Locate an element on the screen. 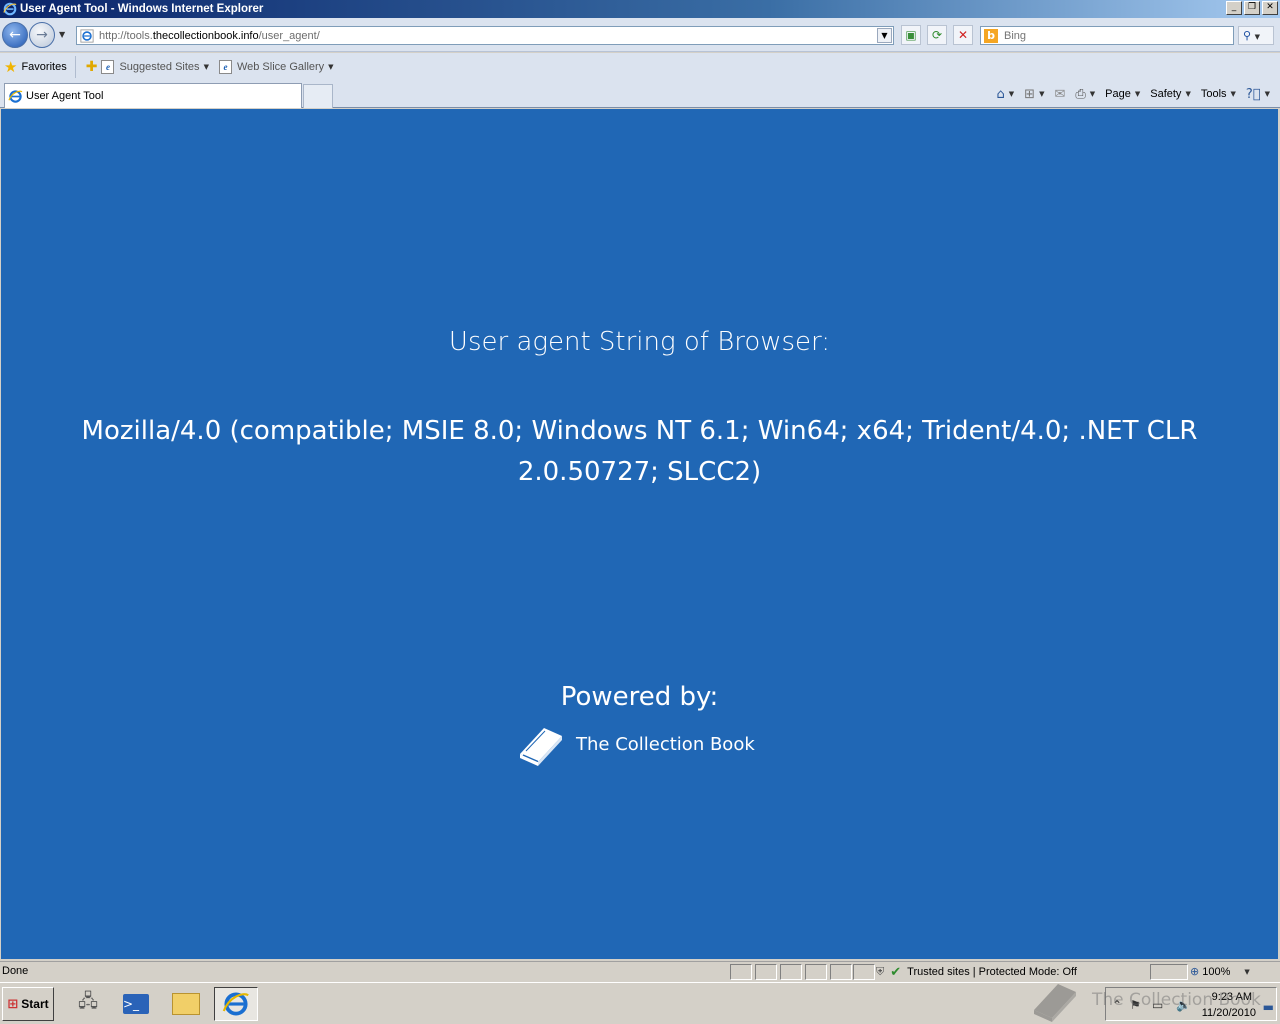 This screenshot has height=1024, width=1280. powershell-icon: >_ is located at coordinates (136, 1004).